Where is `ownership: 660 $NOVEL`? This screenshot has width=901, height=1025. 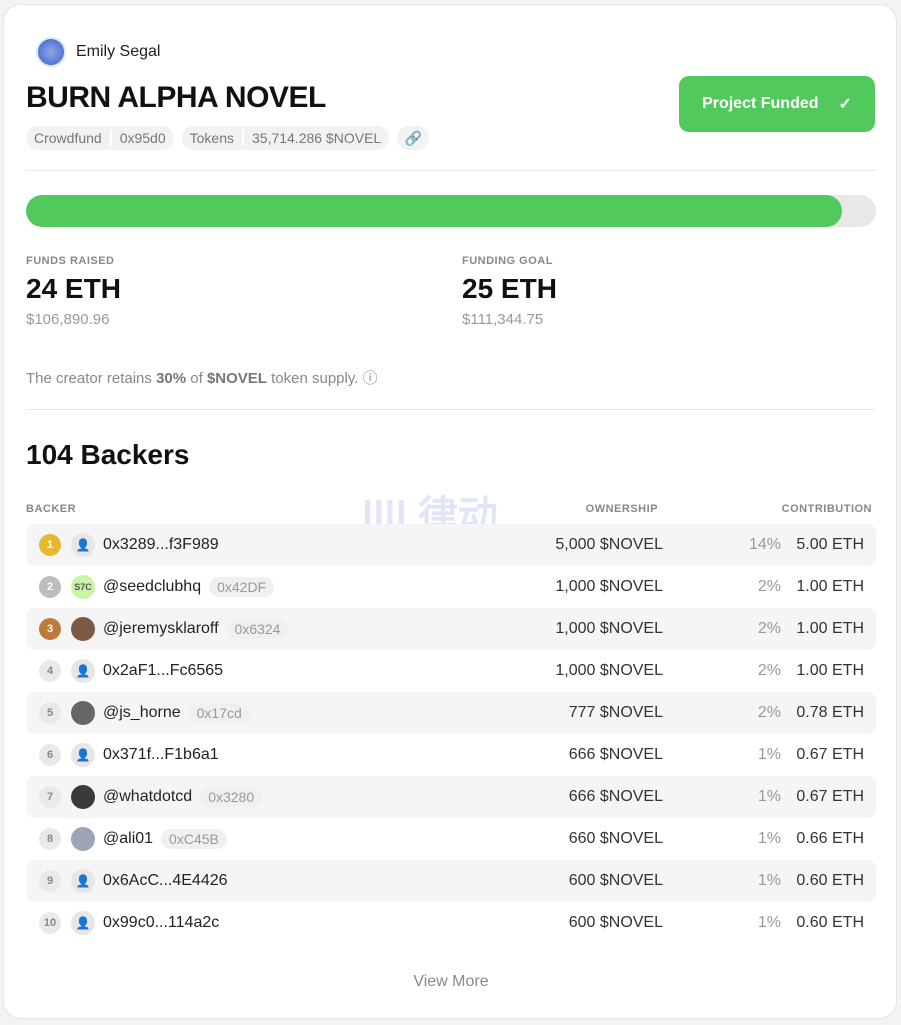
ownership: 660 $NOVEL is located at coordinates (615, 838).